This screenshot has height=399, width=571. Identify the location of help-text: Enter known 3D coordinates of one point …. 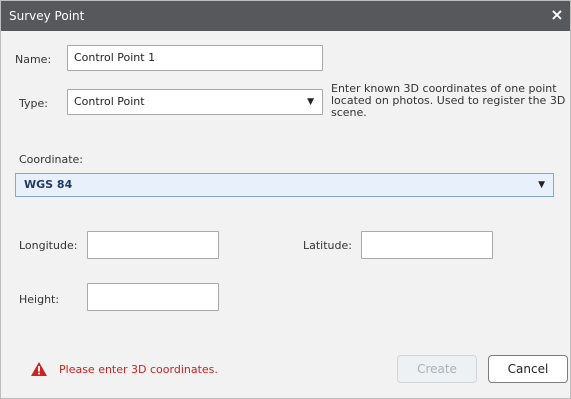
(448, 100).